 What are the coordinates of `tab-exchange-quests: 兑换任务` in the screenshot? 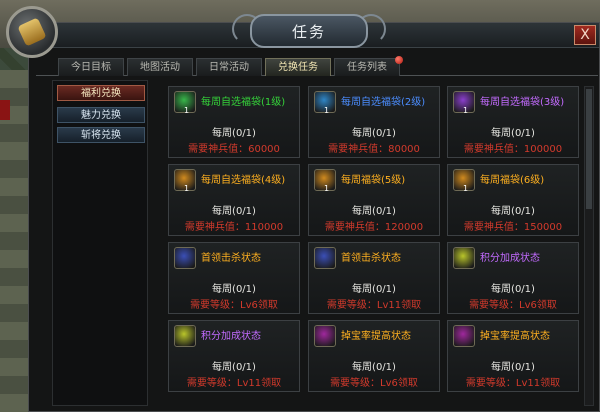 It's located at (298, 67).